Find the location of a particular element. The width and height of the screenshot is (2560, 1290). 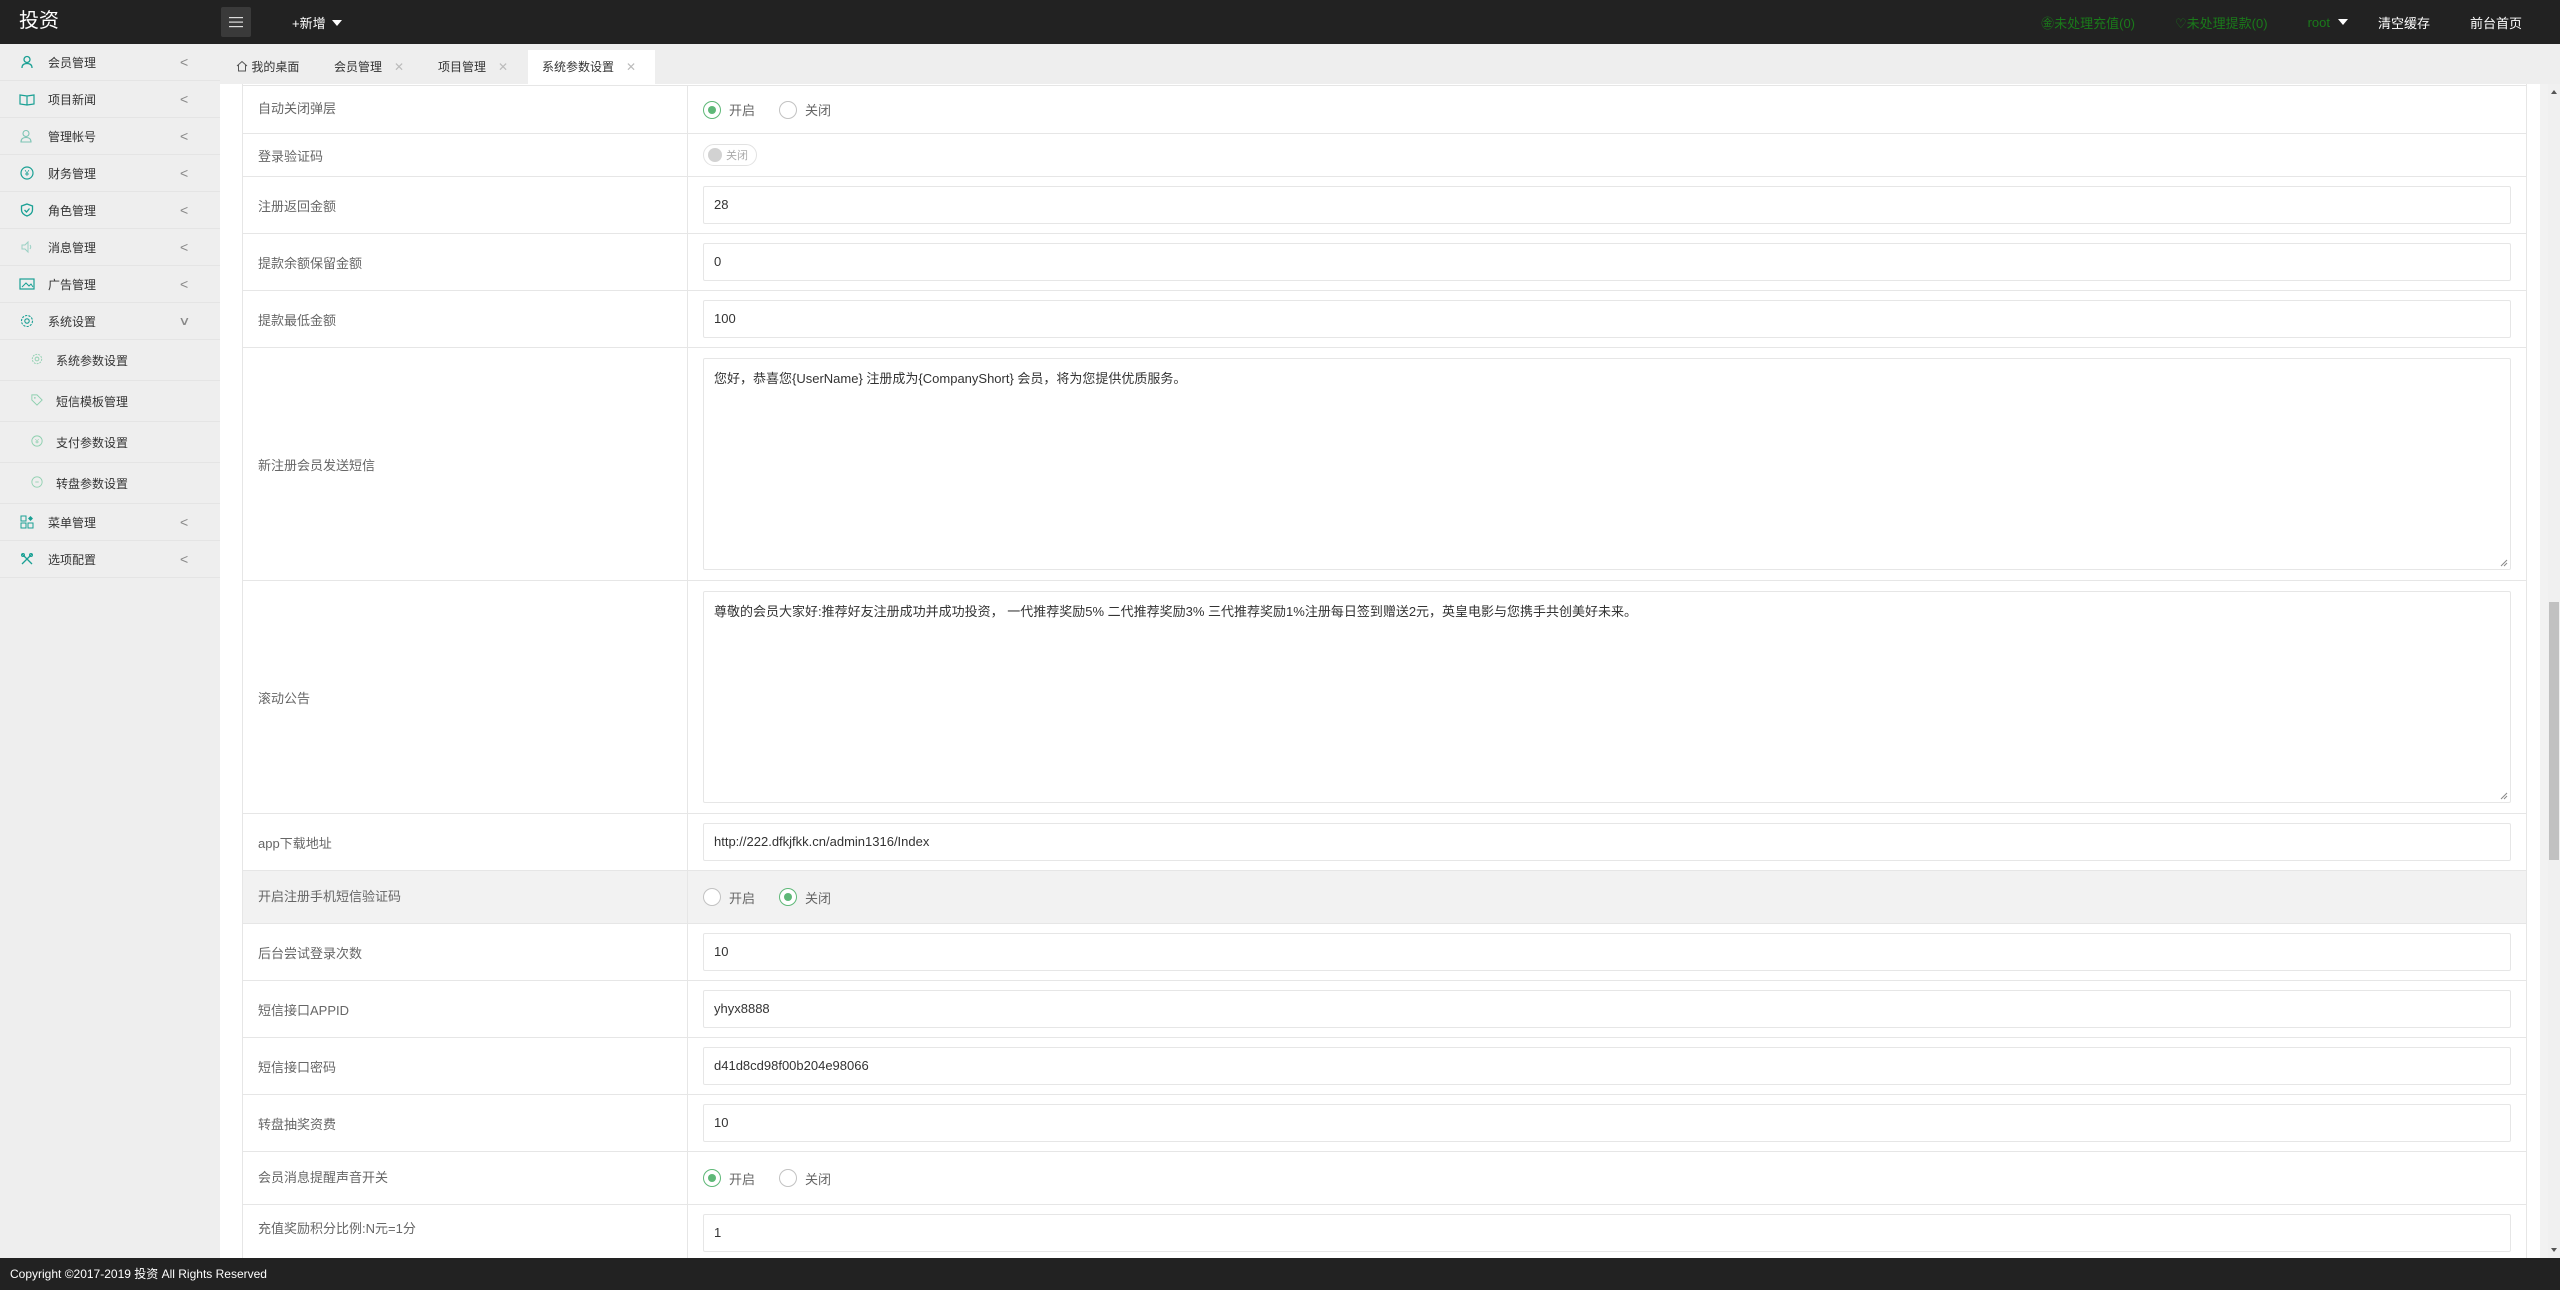

dial-icon is located at coordinates (37, 483).